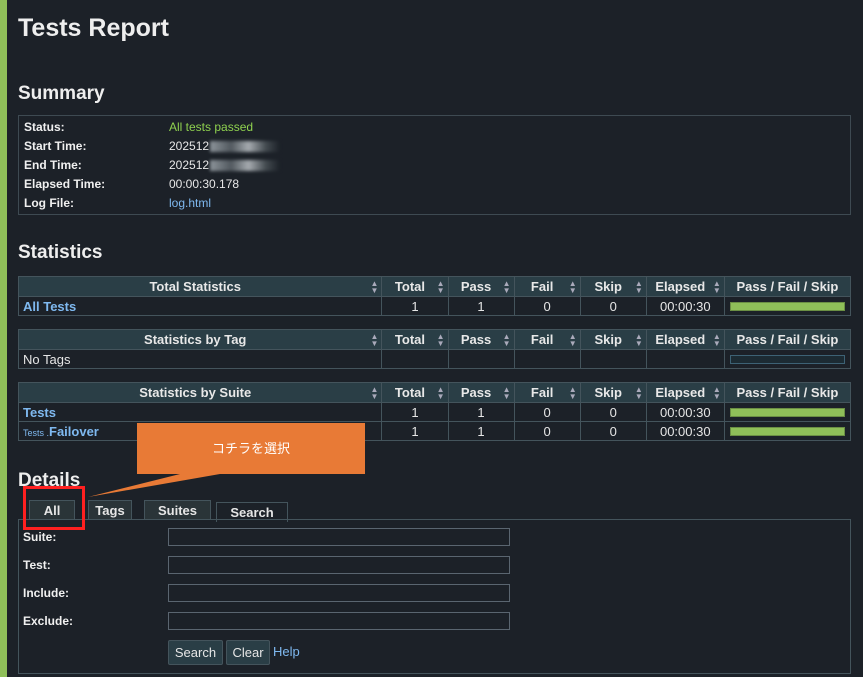  Describe the element at coordinates (154, 485) in the screenshot. I see `callout-arrow-shape` at that location.